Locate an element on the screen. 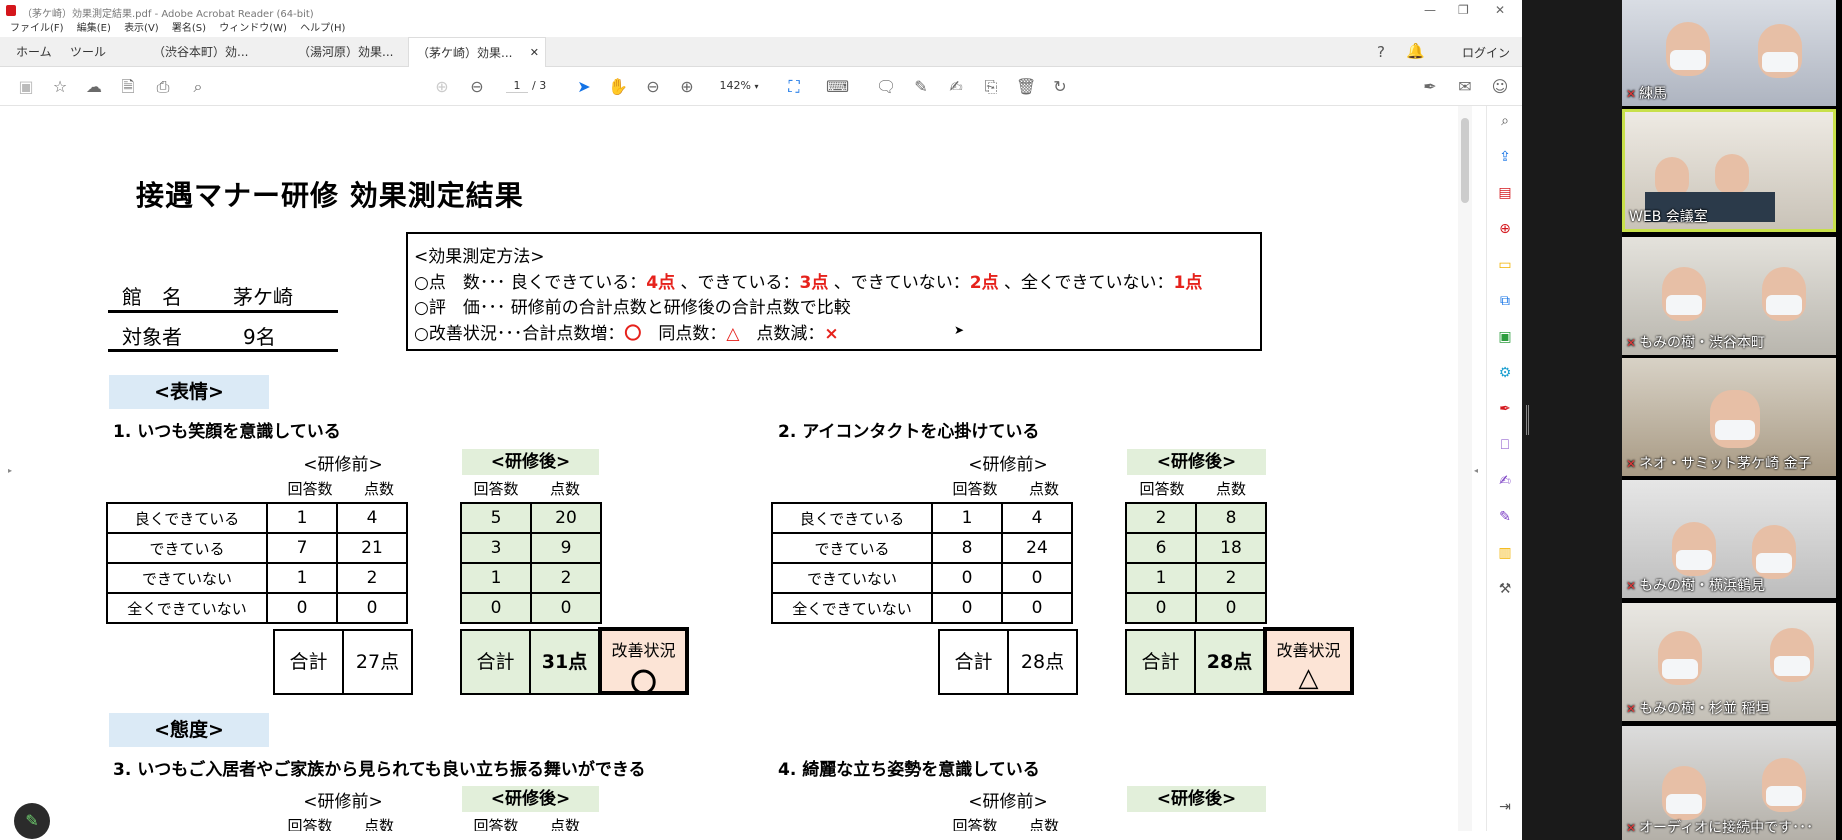  q1-before-table: 良くできている 1 4 できている 7 21 できていない 1 2 全くできていない 0 0 is located at coordinates (257, 563).